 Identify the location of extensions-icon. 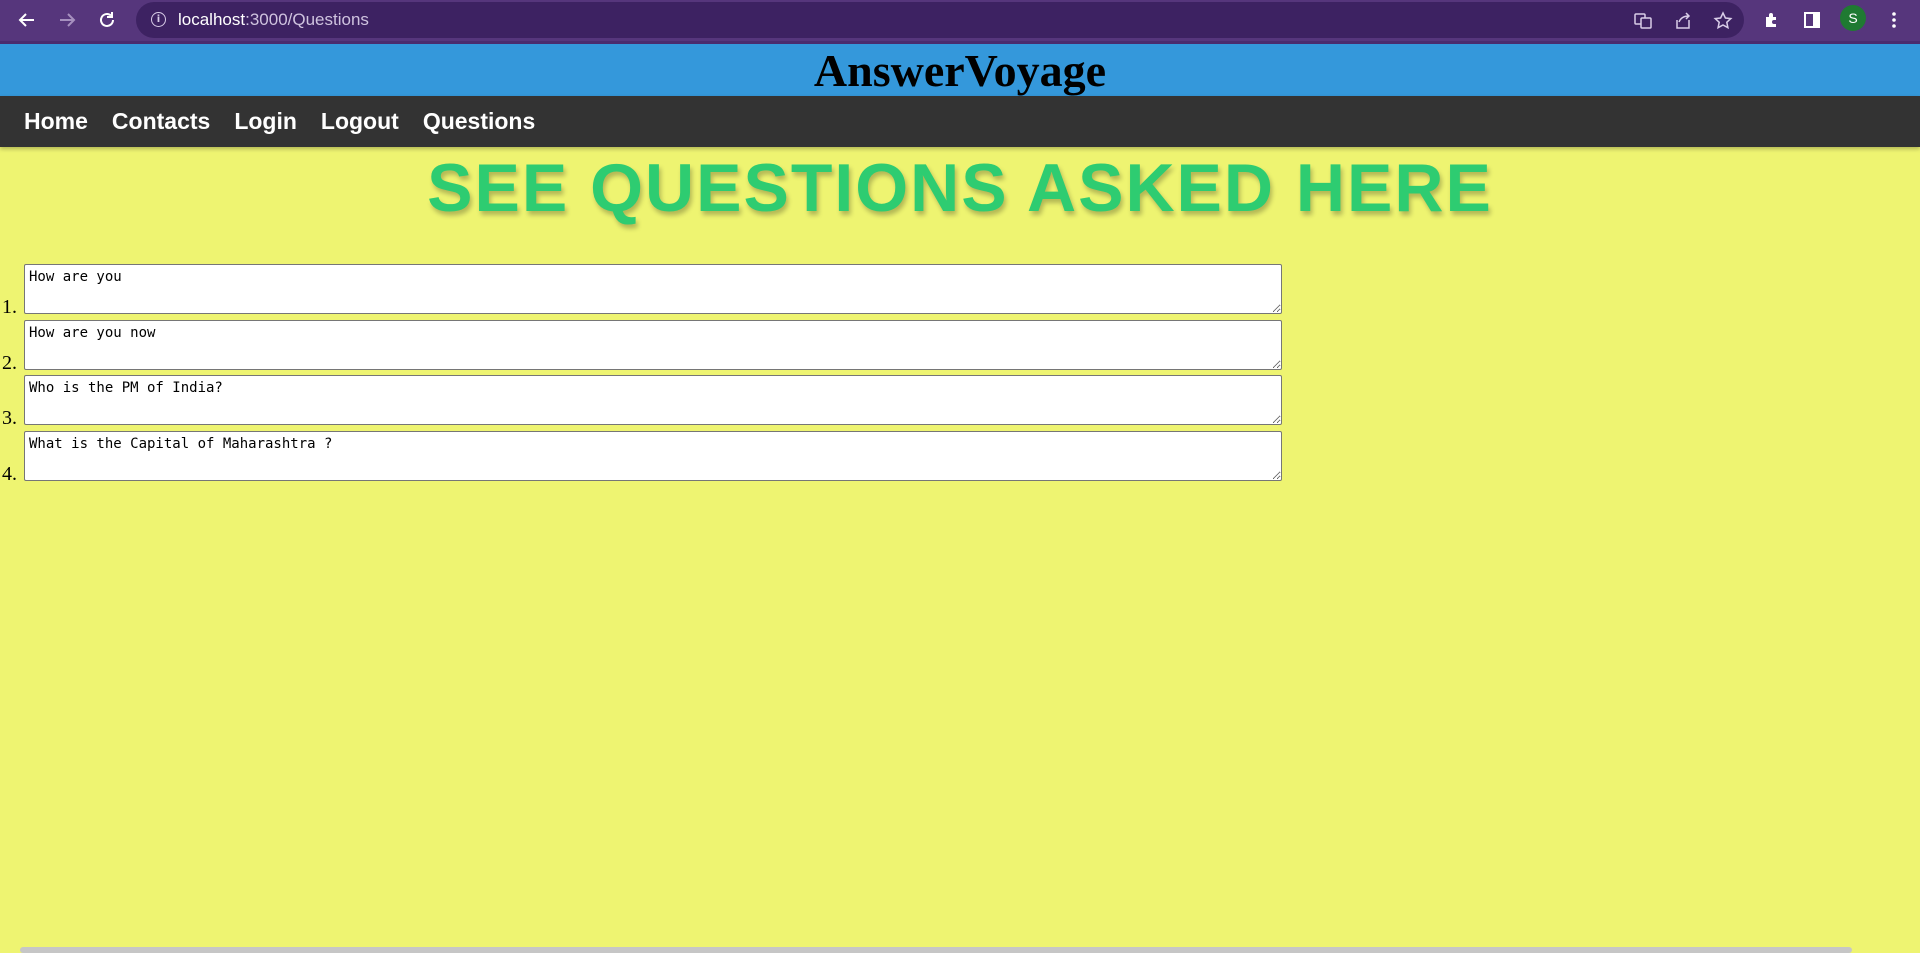
(1772, 20).